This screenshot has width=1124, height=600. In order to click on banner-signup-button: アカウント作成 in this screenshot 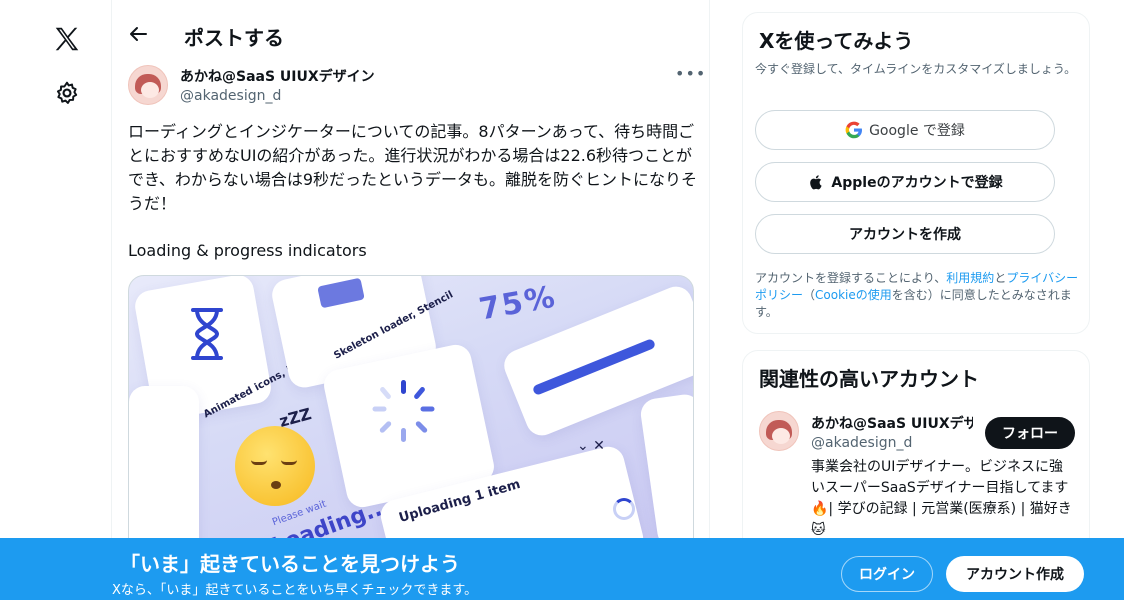, I will do `click(1015, 574)`.